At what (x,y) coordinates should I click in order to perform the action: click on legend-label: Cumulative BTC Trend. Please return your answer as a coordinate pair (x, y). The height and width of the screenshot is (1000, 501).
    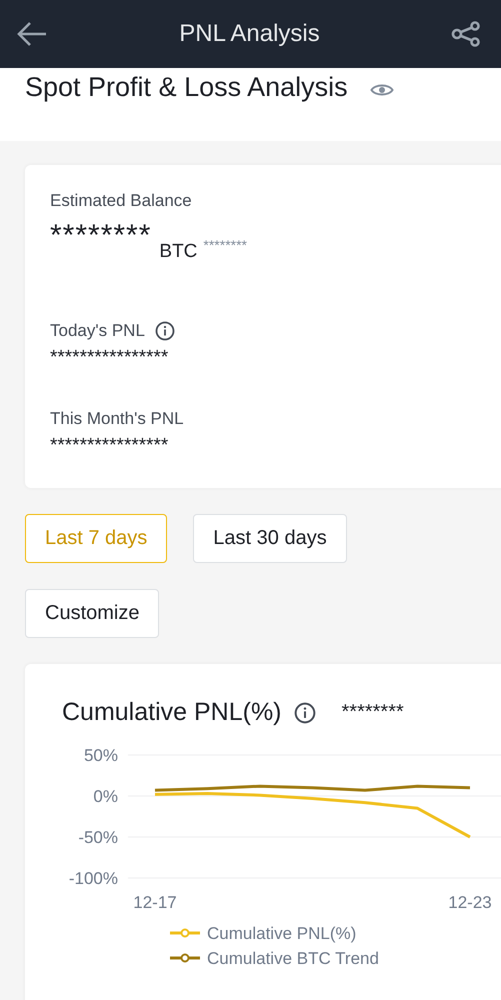
    Looking at the image, I should click on (293, 958).